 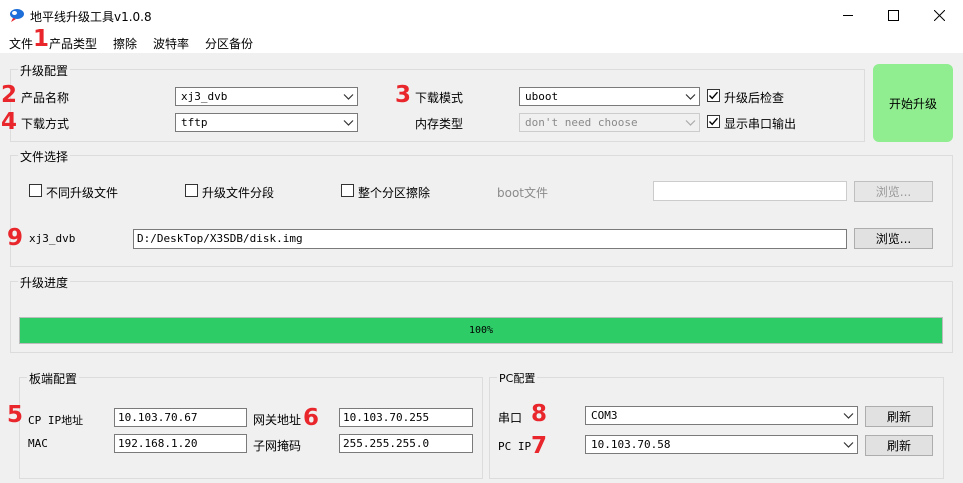 I want to click on memory-type-select: don't need choose, so click(x=609, y=122).